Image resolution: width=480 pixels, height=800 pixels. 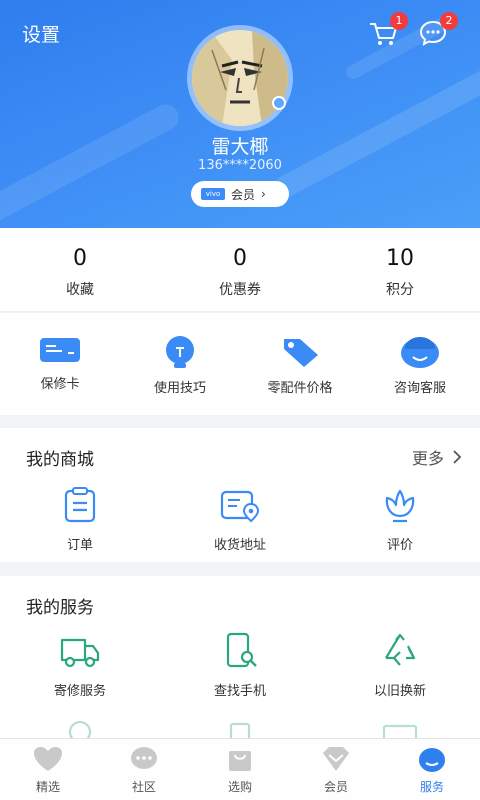 What do you see at coordinates (243, 194) in the screenshot?
I see `member-label: 会员` at bounding box center [243, 194].